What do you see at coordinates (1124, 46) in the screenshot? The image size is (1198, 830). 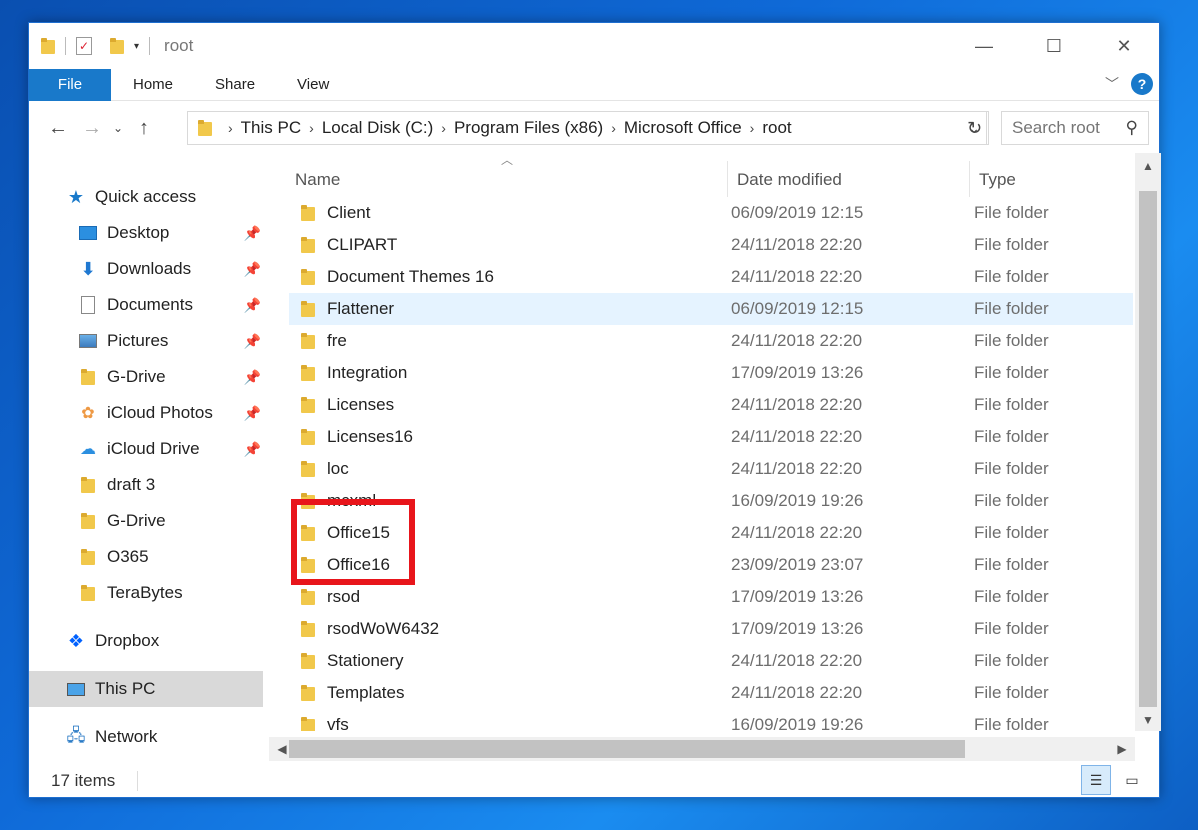 I see `close-button: ✕` at bounding box center [1124, 46].